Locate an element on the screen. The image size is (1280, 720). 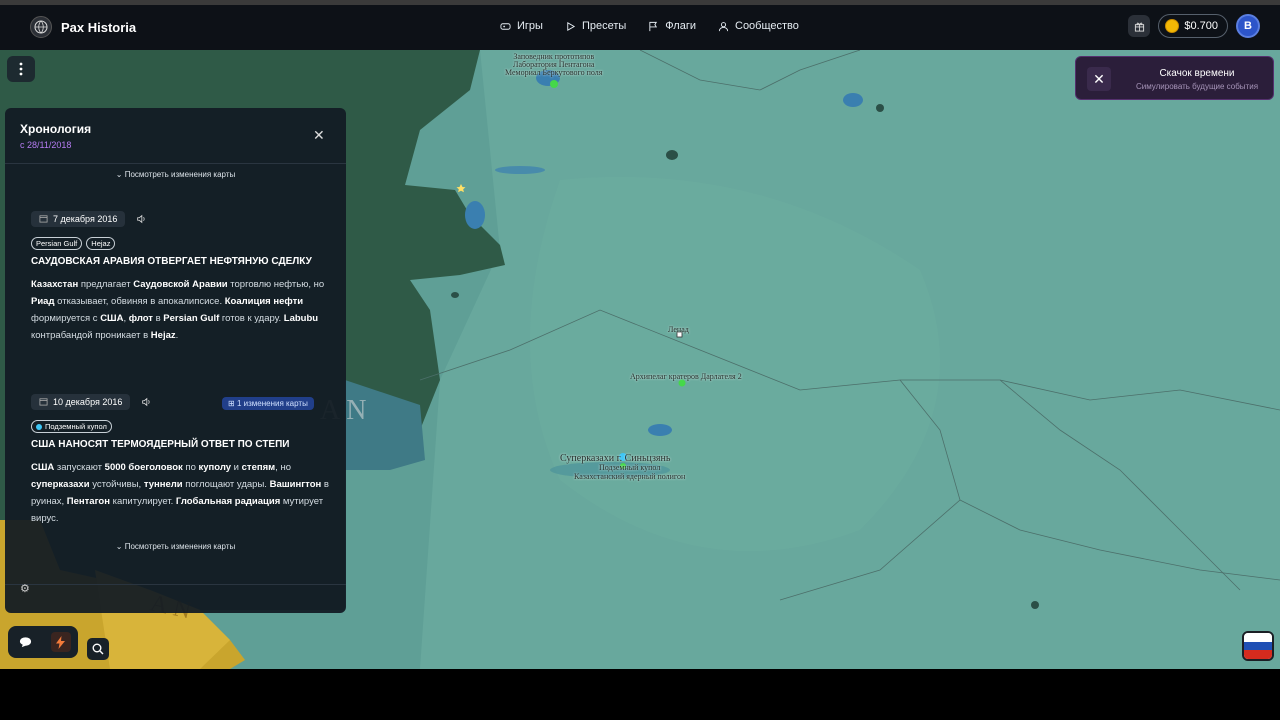
event-tags: Persian Gulf Hejaz is located at coordinates (181, 243).